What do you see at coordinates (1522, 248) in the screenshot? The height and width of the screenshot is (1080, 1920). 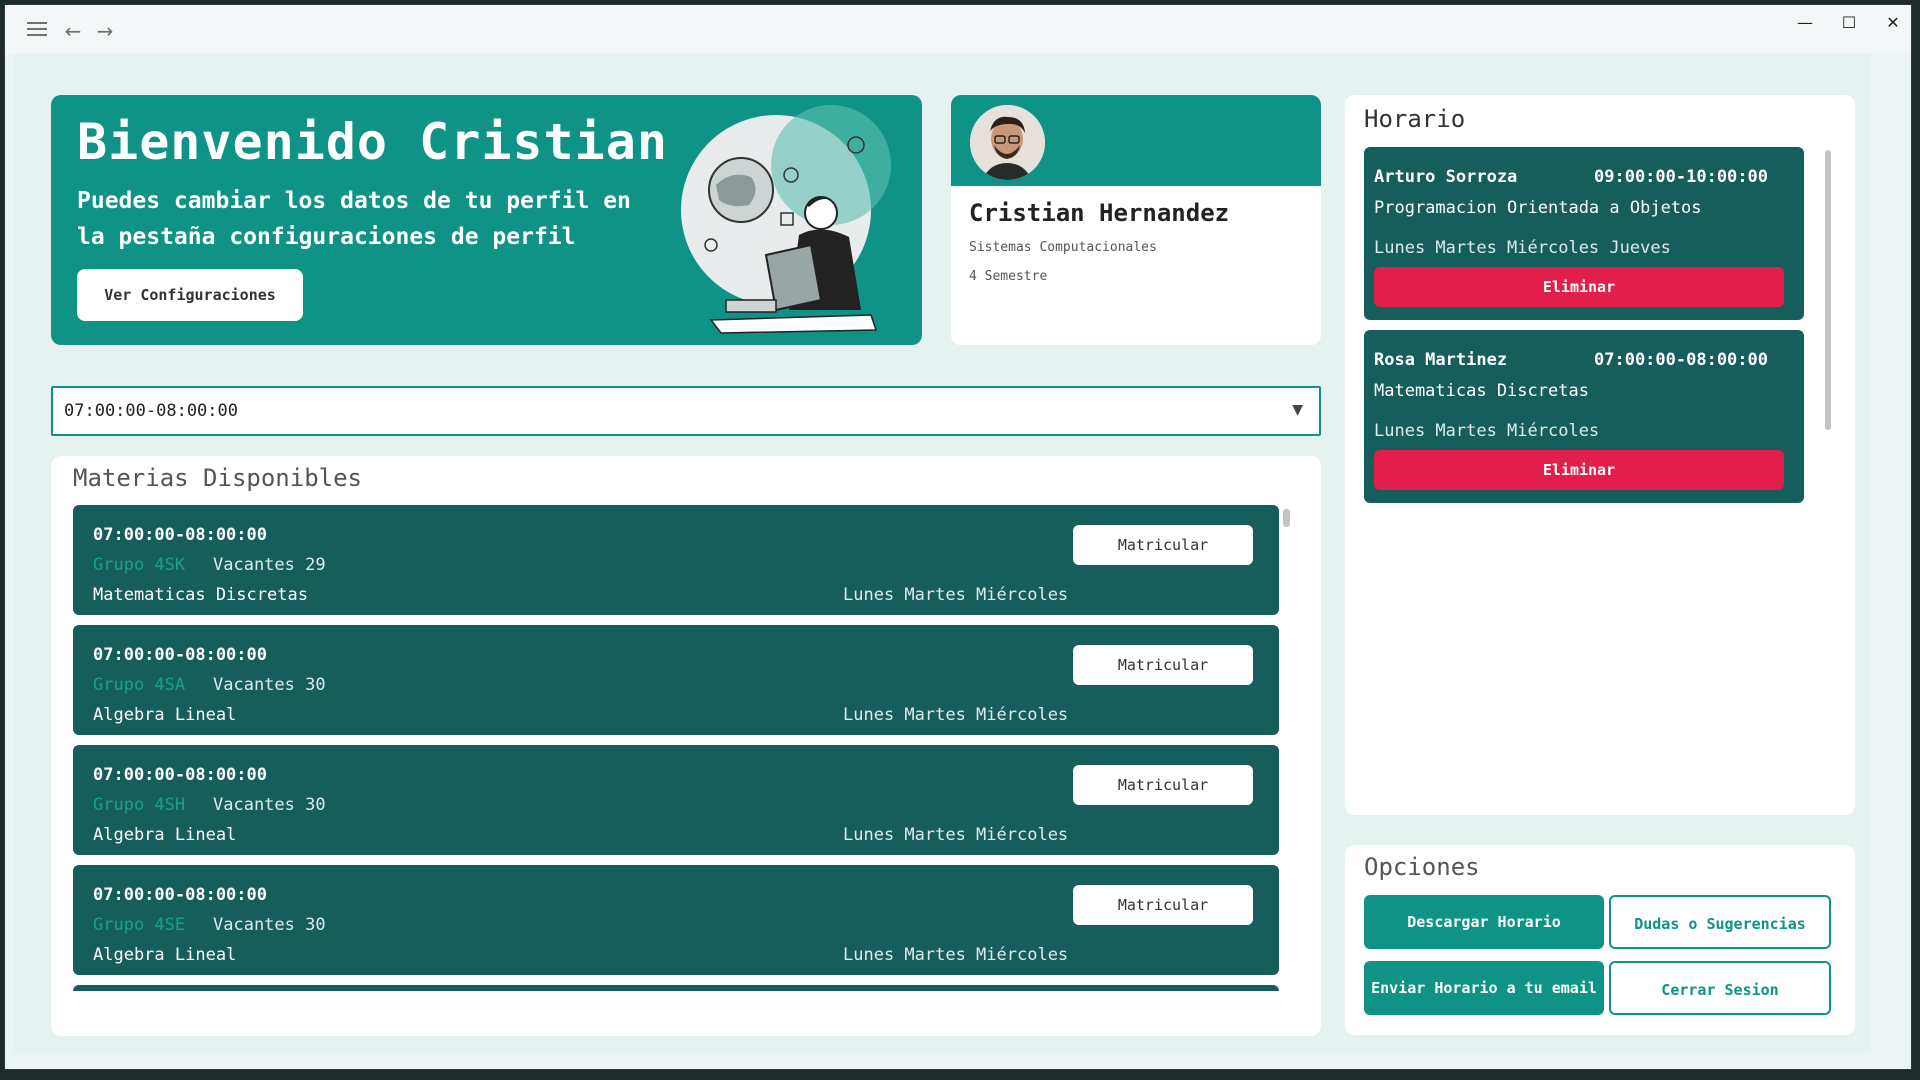 I see `schedule-days: Lunes Martes Miércoles Jueves` at bounding box center [1522, 248].